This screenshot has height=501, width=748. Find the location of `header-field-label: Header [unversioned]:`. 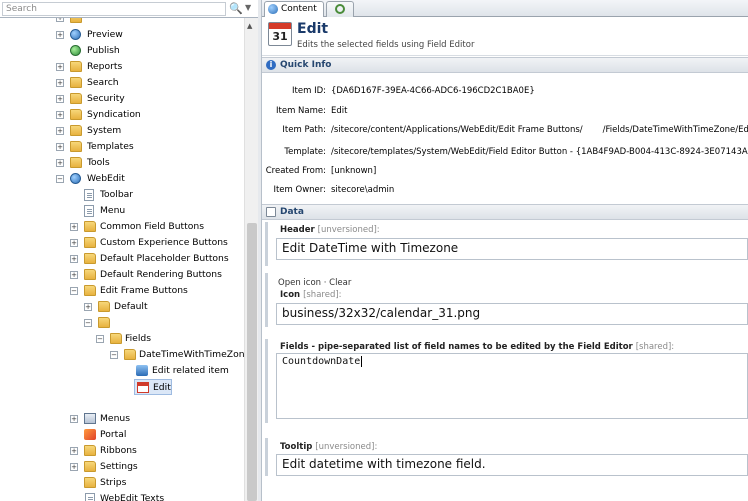

header-field-label: Header [unversioned]: is located at coordinates (330, 230).